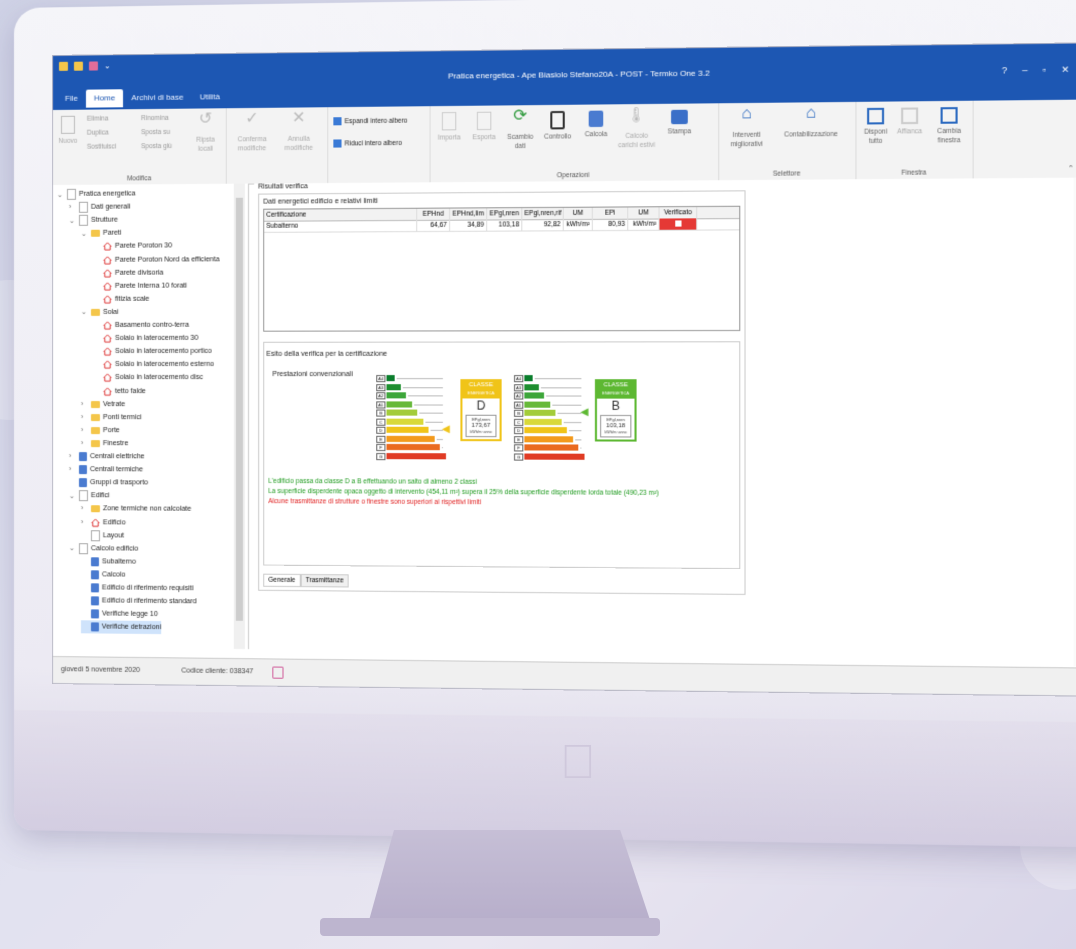  Describe the element at coordinates (145, 338) in the screenshot. I see `tree-item: Solaio in laterocemento 30` at that location.